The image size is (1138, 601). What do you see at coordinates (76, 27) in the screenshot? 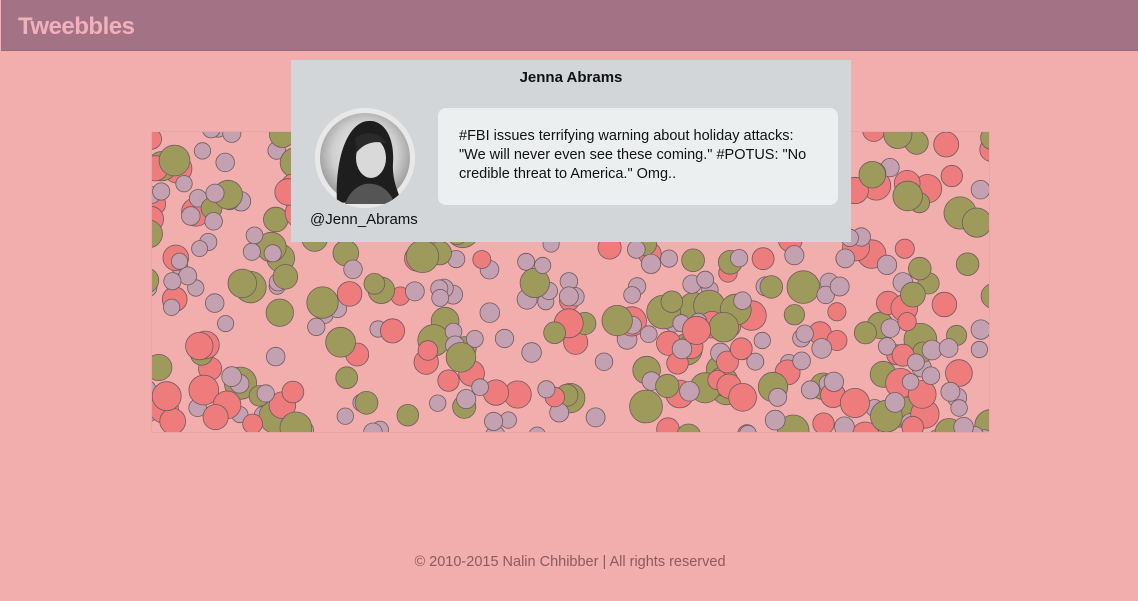
I see `brand-logo: Tweebbles` at bounding box center [76, 27].